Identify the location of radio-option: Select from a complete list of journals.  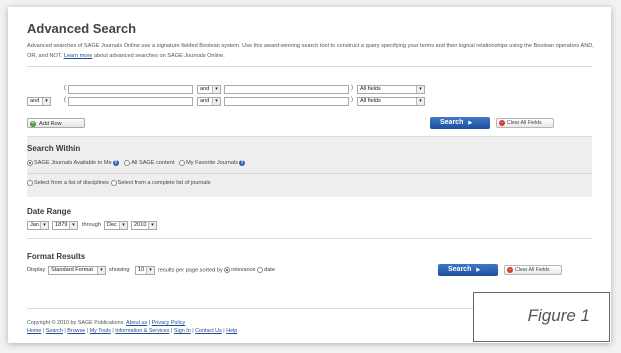
(160, 183).